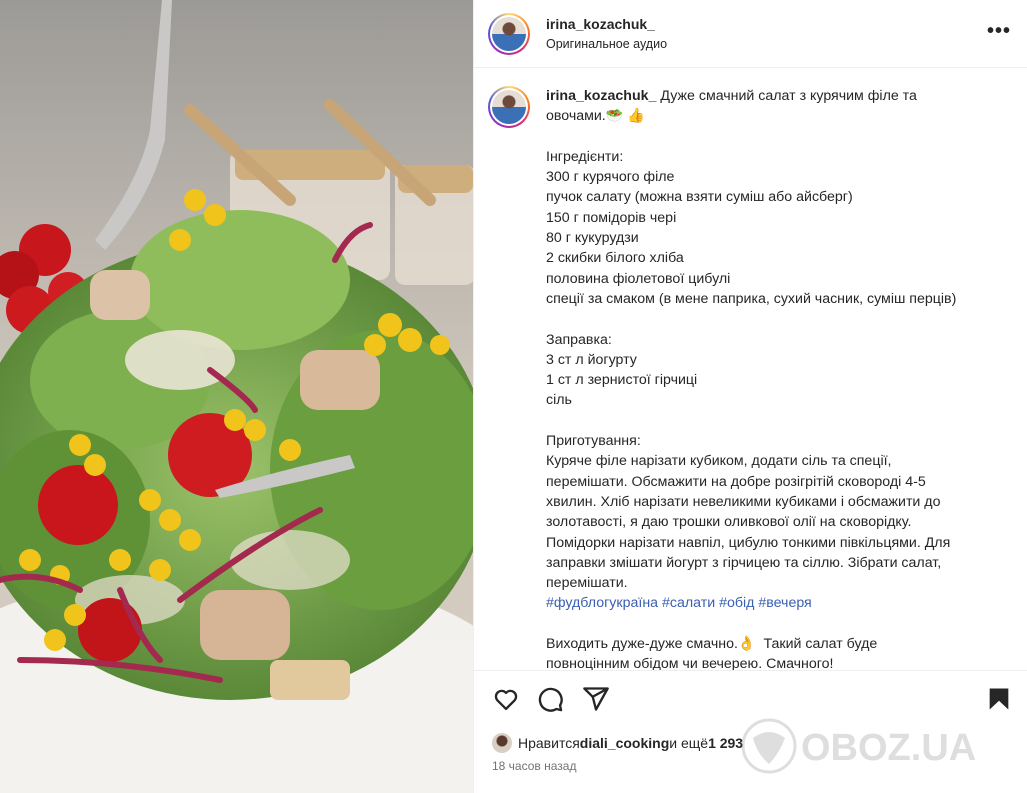  I want to click on caption-avatar, so click(509, 107).